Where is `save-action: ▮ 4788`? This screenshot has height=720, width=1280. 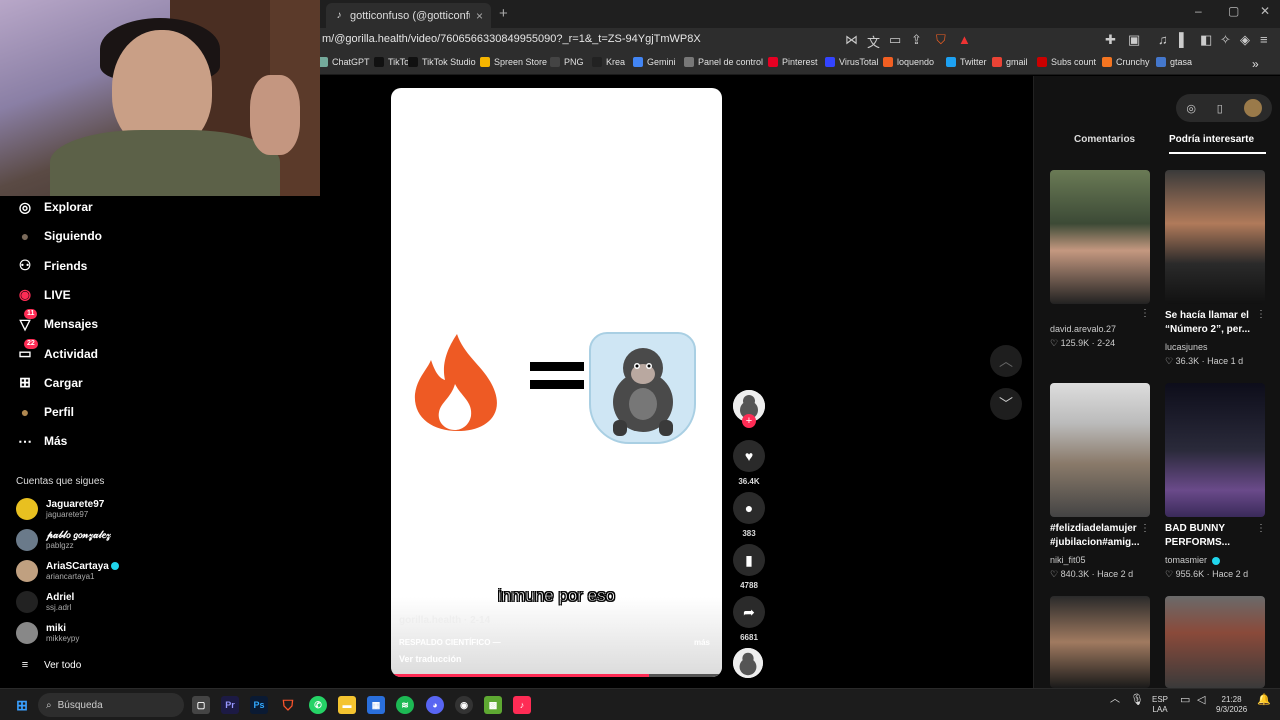 save-action: ▮ 4788 is located at coordinates (749, 567).